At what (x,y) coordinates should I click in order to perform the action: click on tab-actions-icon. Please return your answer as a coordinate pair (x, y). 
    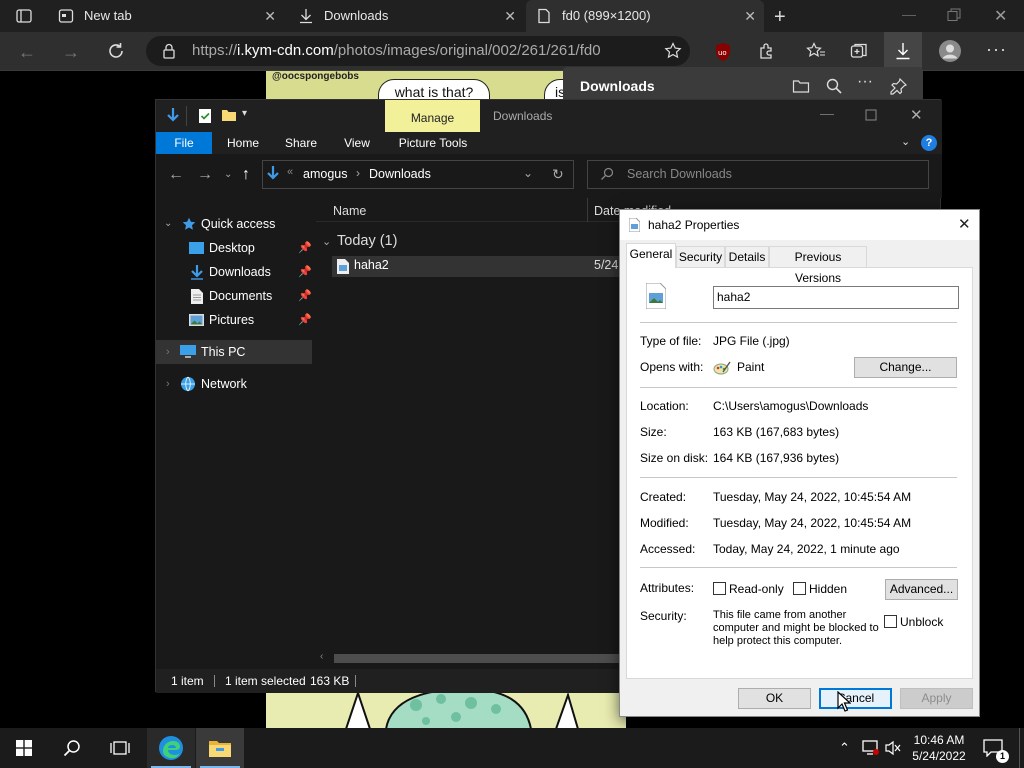
    Looking at the image, I should click on (24, 16).